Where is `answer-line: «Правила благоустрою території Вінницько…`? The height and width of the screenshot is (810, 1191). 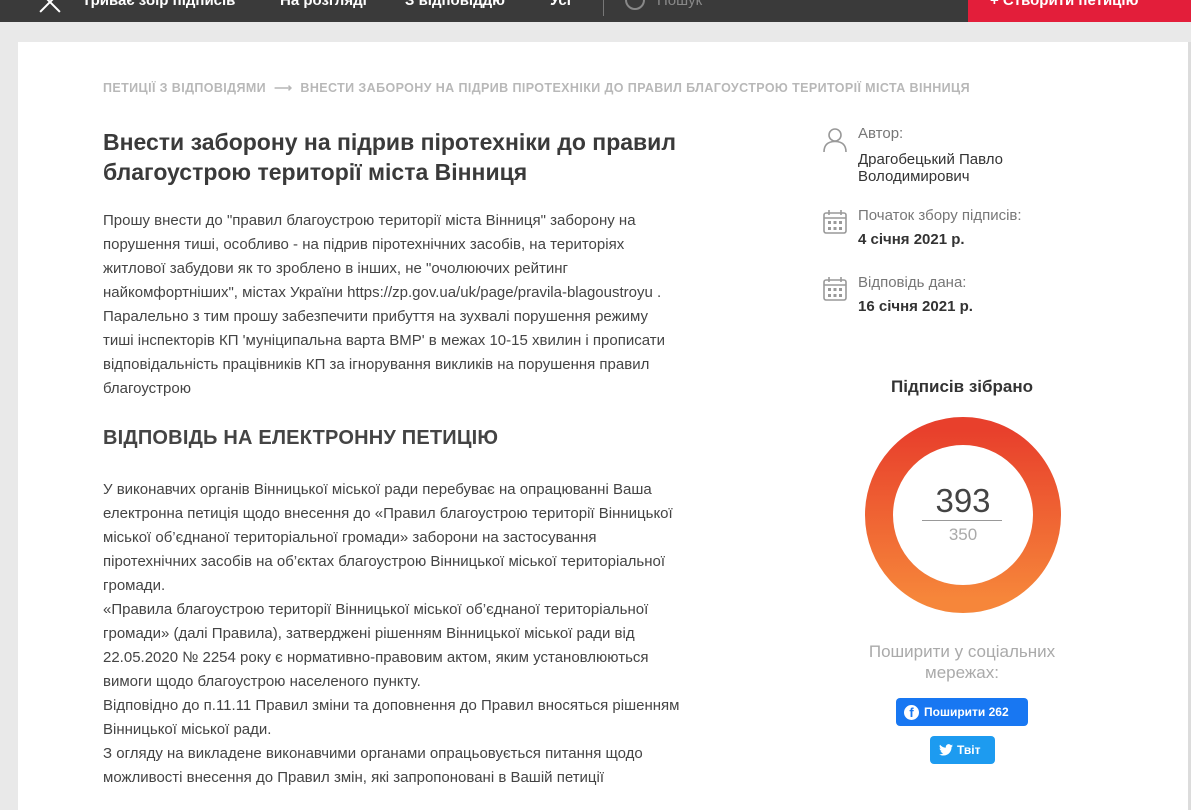
answer-line: «Правила благоустрою території Вінницько… is located at coordinates (376, 609).